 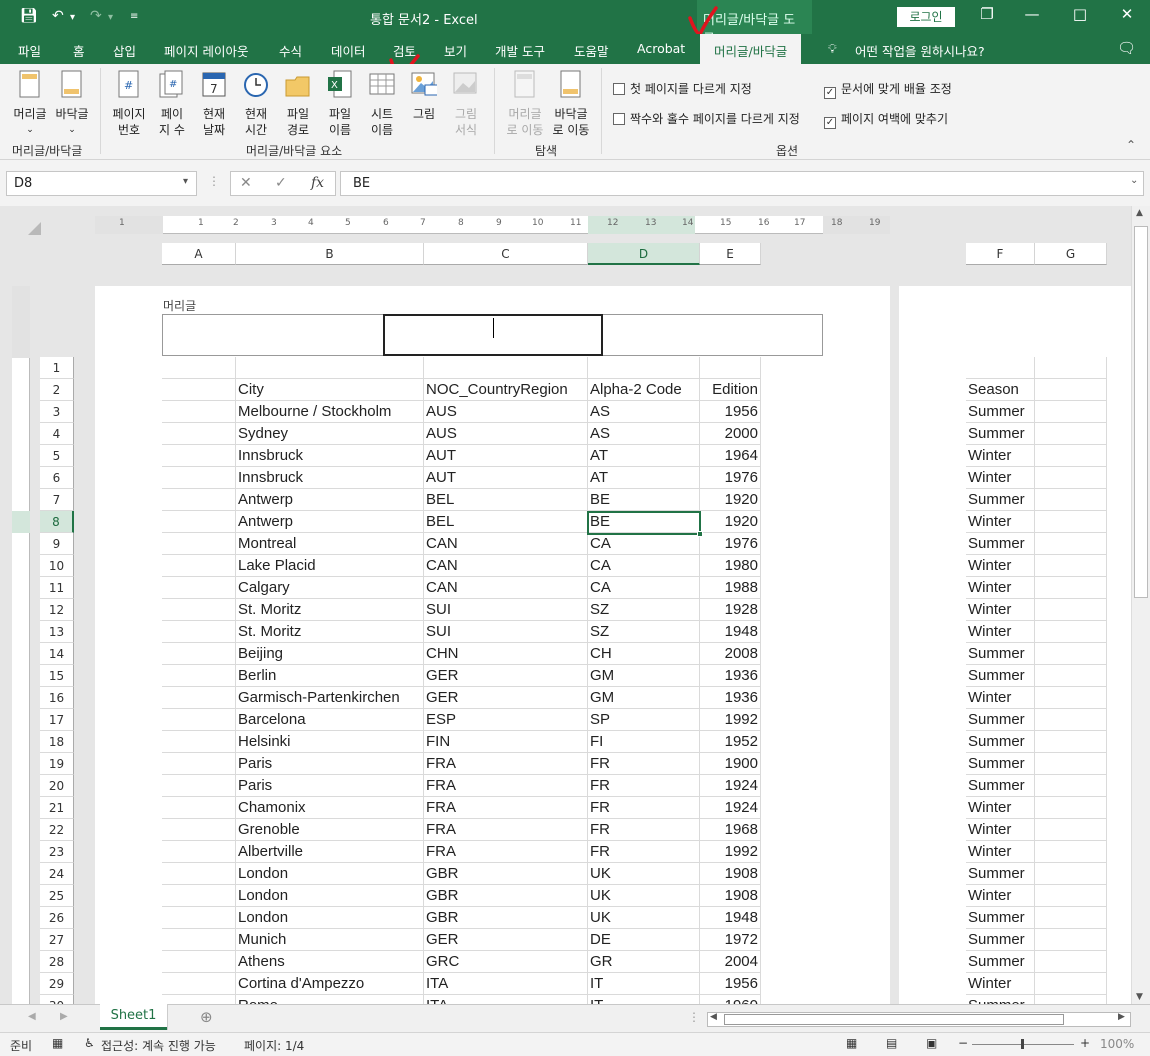 I want to click on cell-alpha2: CH, so click(x=644, y=654).